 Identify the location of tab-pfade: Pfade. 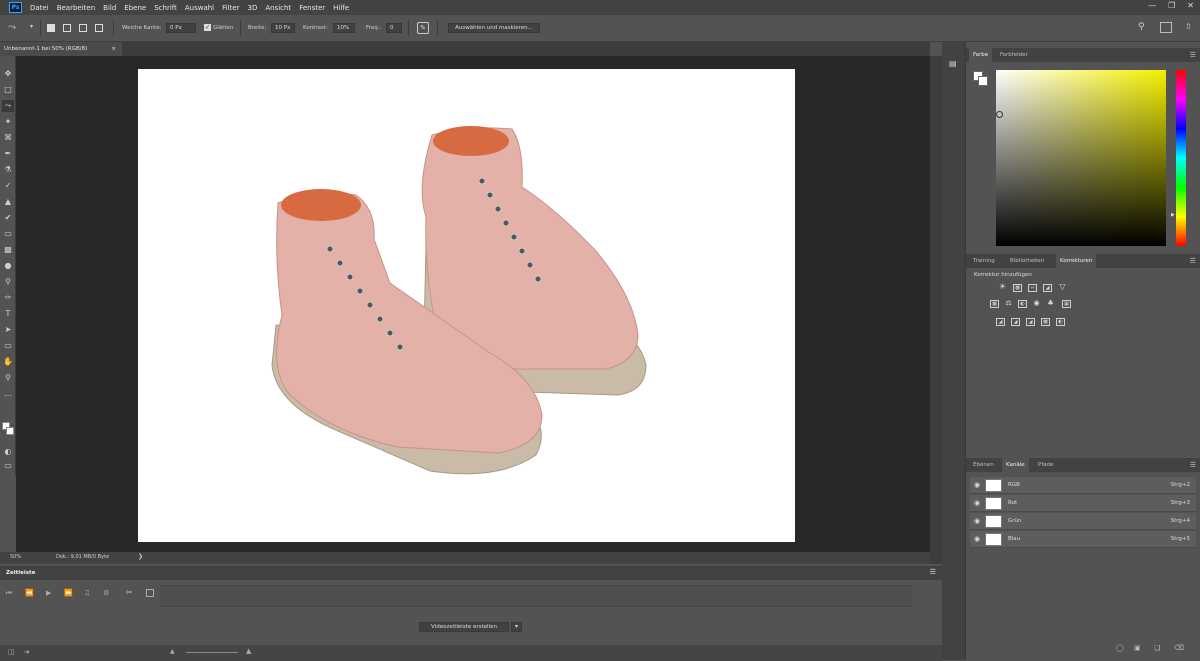
(1046, 465).